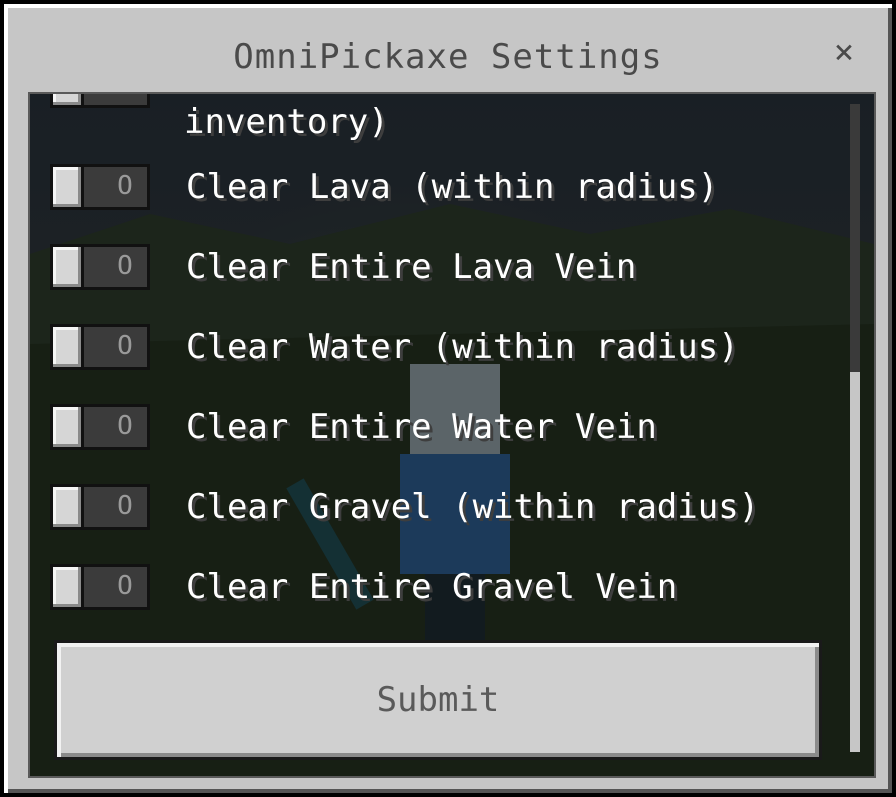  What do you see at coordinates (473, 507) in the screenshot?
I see `option-label: Clear Gravel (within radius)` at bounding box center [473, 507].